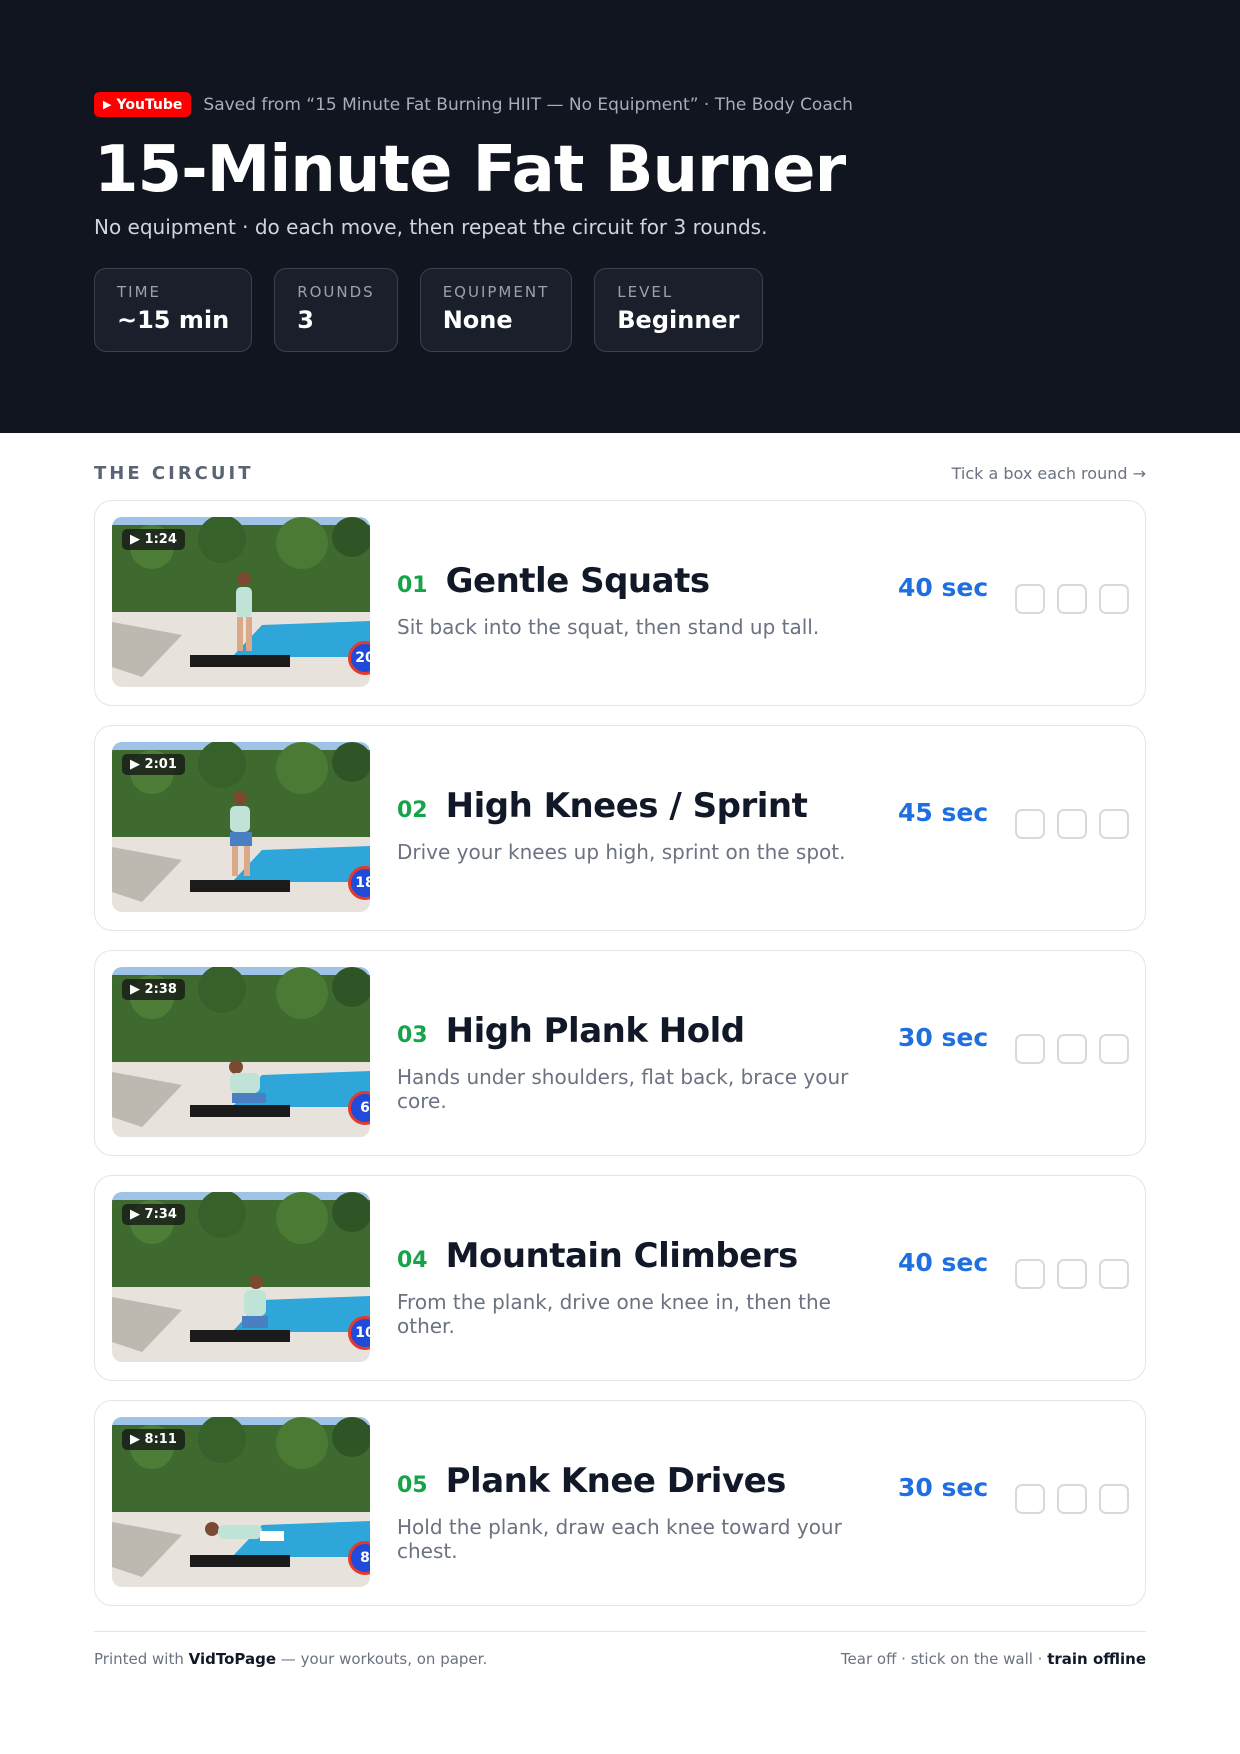 The image size is (1240, 1754). I want to click on exercise-name: High Knees / Sprint, so click(626, 806).